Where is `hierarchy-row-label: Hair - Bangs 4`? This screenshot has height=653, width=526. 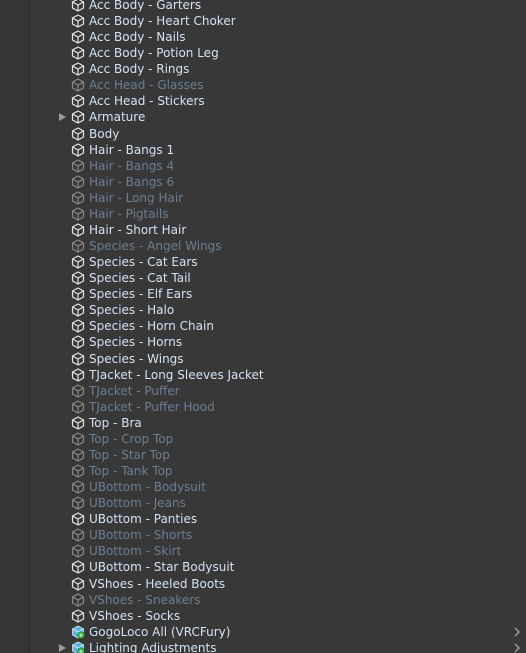
hierarchy-row-label: Hair - Bangs 4 is located at coordinates (132, 165).